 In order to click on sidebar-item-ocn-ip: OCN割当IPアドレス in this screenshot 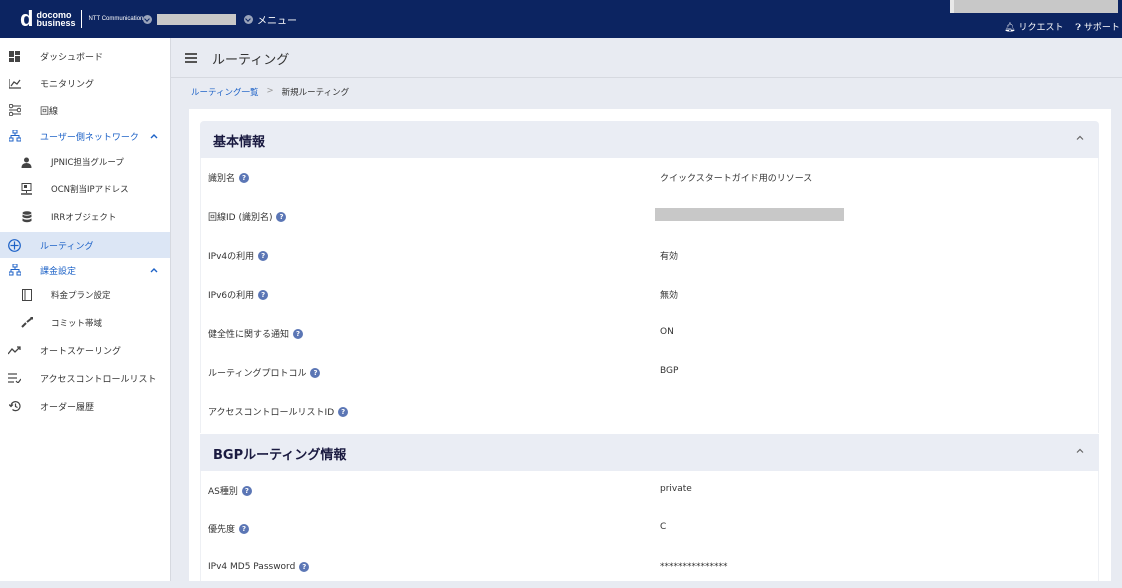, I will do `click(85, 189)`.